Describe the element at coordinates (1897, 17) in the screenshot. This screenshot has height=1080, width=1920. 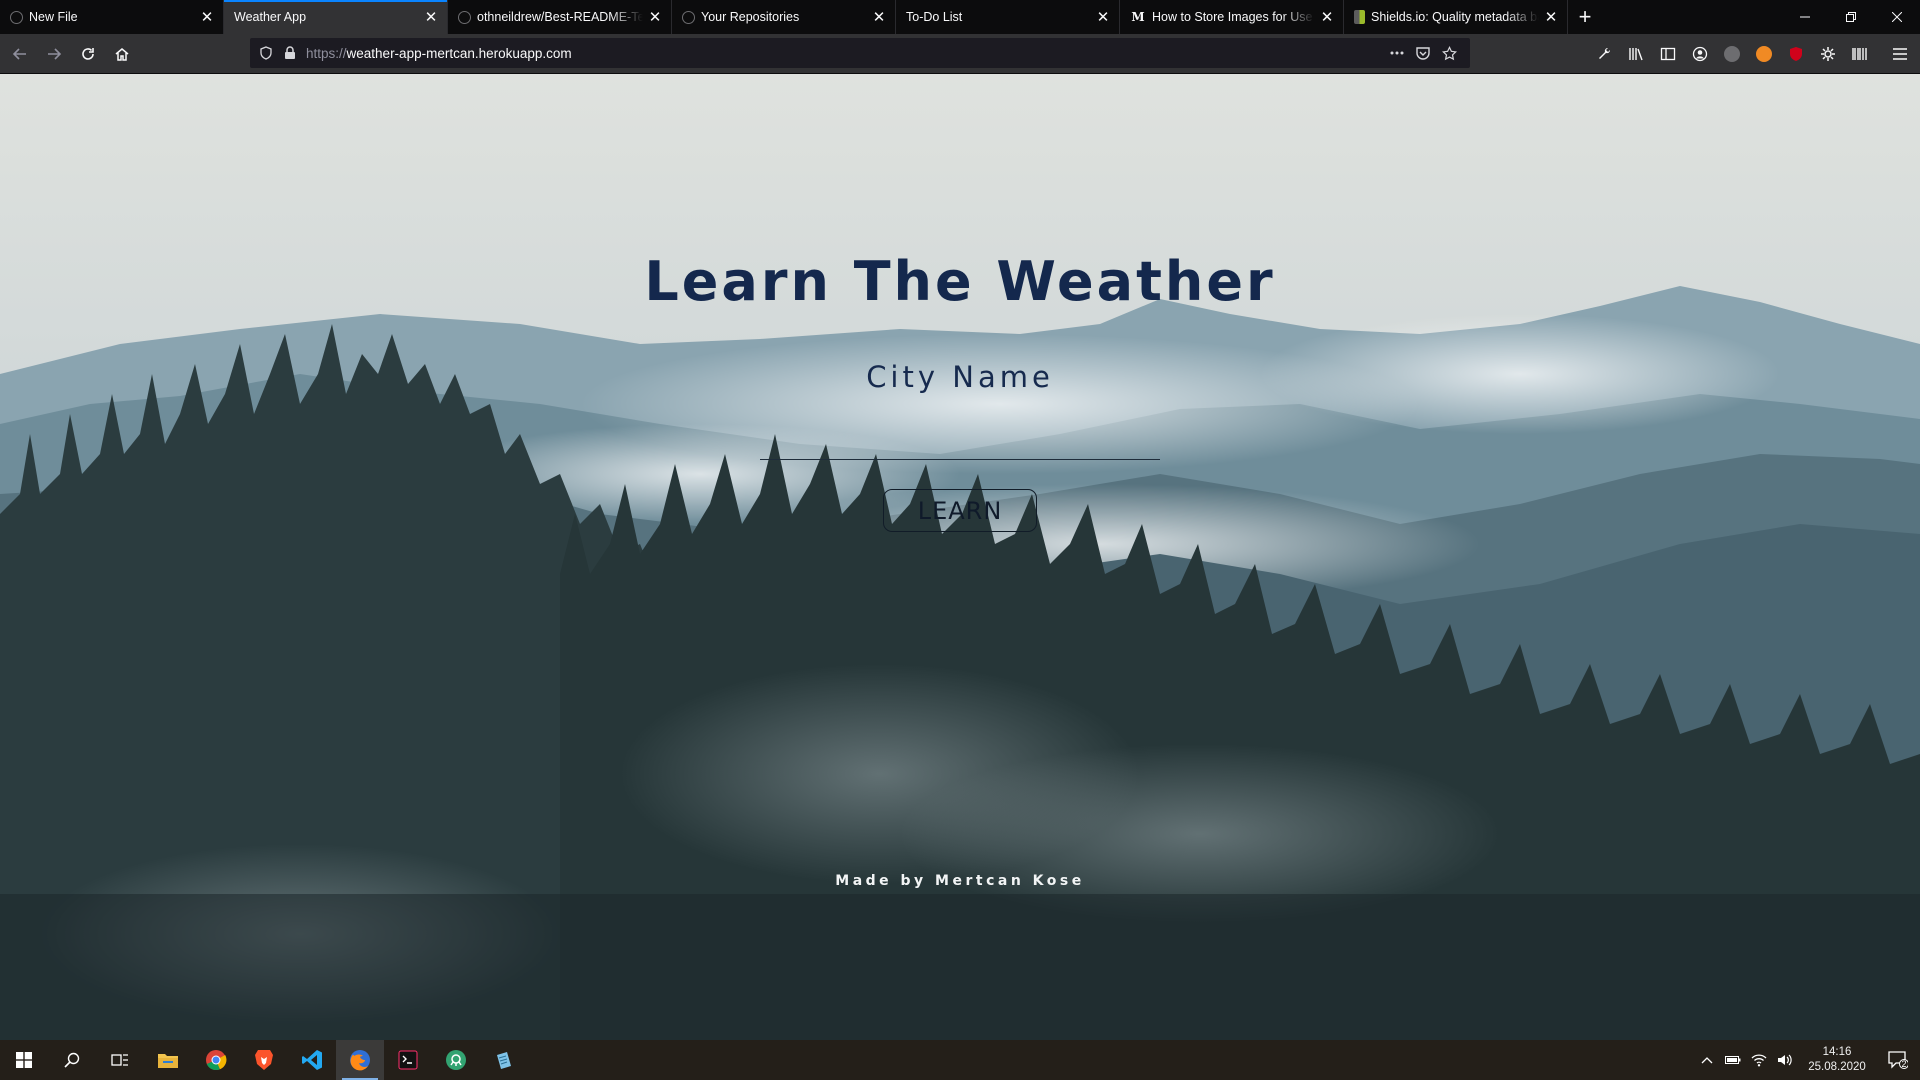
I see `close-window-icon` at that location.